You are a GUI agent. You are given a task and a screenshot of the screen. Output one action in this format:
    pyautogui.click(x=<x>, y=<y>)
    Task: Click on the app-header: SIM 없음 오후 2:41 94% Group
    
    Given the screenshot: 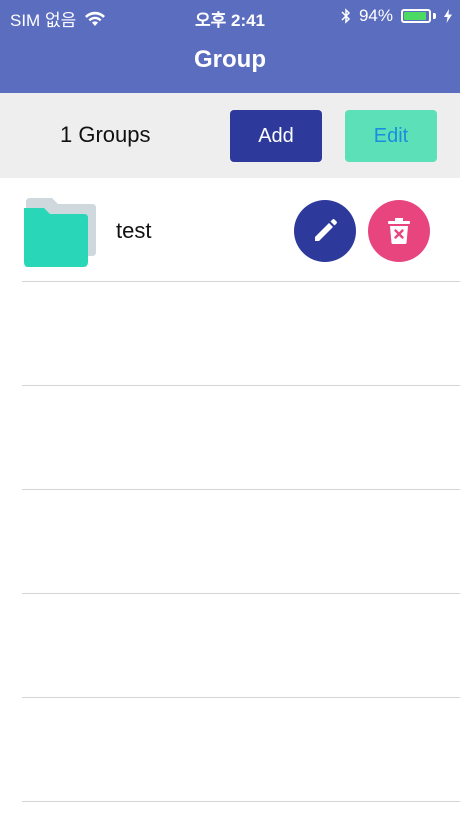 What is the action you would take?
    pyautogui.click(x=230, y=46)
    